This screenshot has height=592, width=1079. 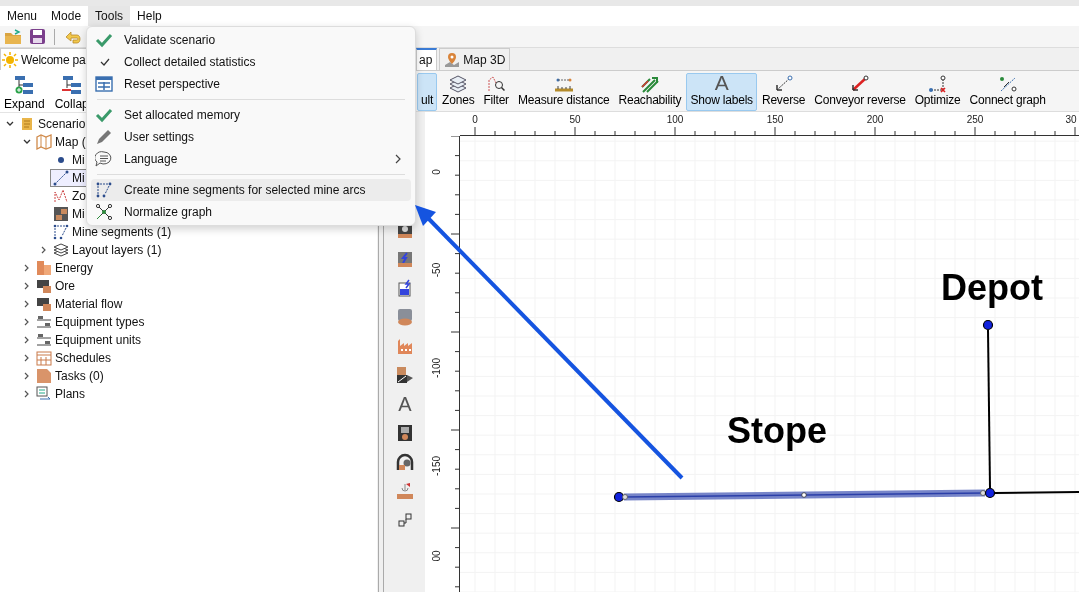 I want to click on toolbar-button: Optimize, so click(x=937, y=92).